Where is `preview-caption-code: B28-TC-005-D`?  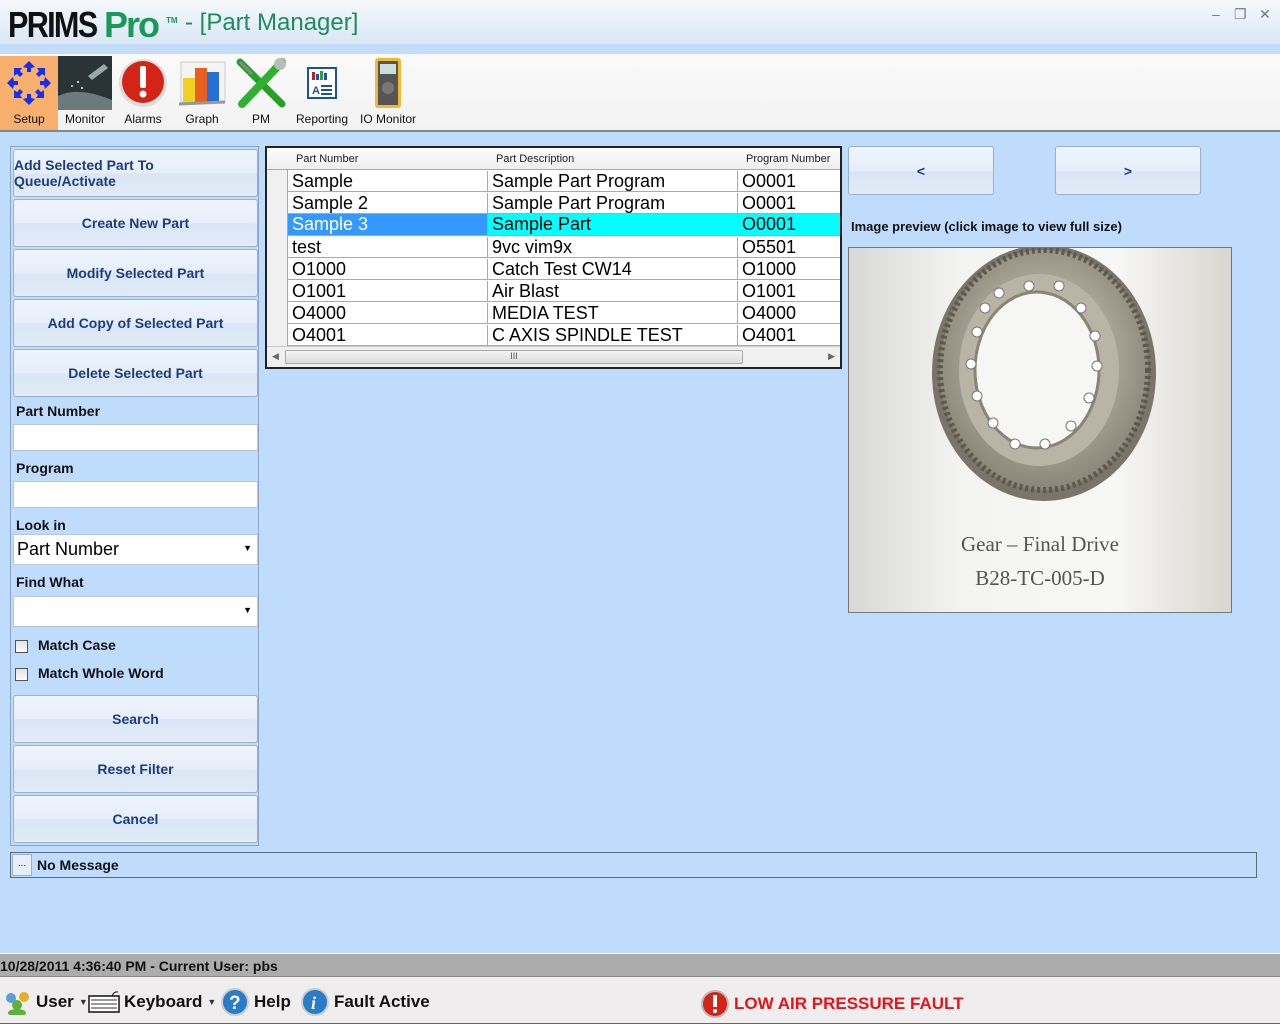 preview-caption-code: B28-TC-005-D is located at coordinates (1040, 578).